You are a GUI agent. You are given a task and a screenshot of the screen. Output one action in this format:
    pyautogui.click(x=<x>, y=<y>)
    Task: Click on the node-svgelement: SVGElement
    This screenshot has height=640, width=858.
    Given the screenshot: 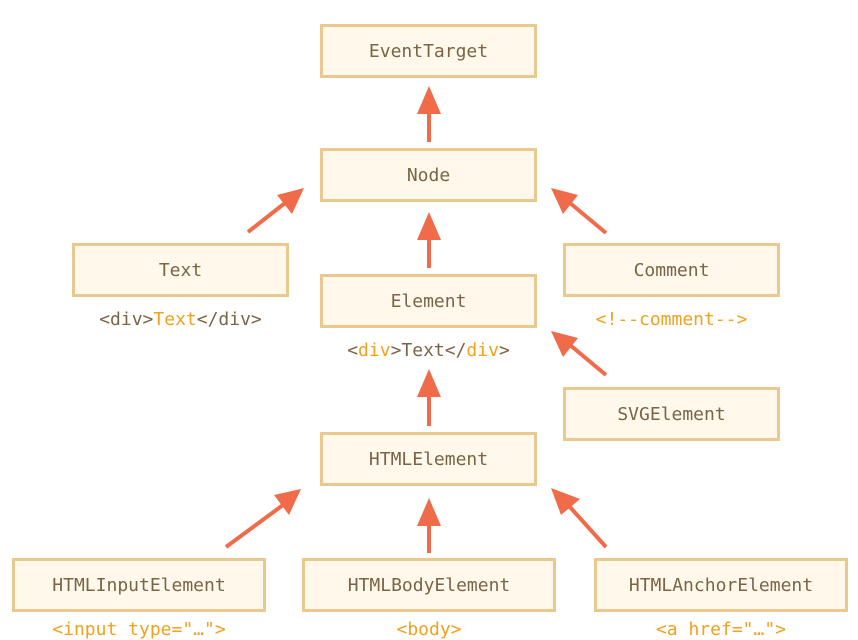 What is the action you would take?
    pyautogui.click(x=671, y=414)
    